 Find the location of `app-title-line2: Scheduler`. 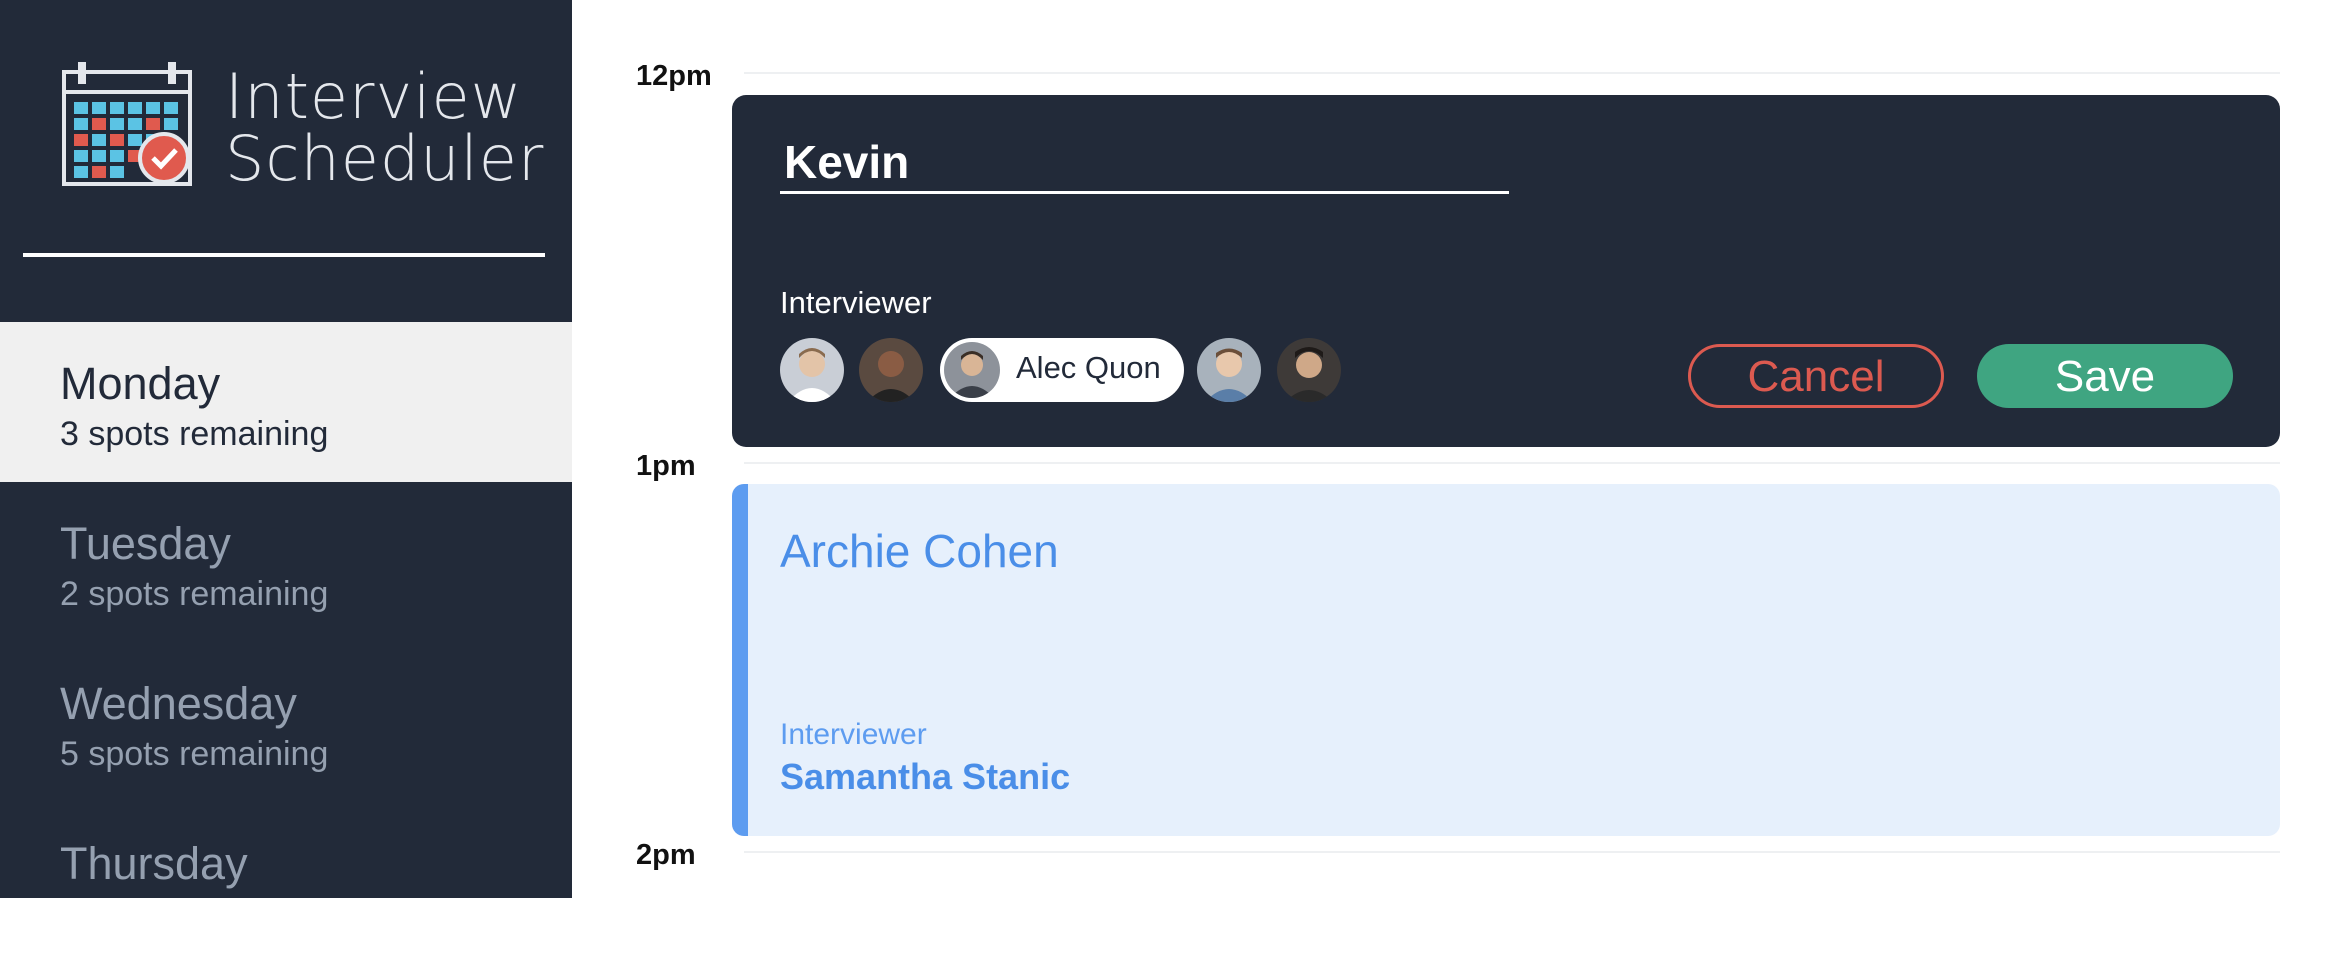

app-title-line2: Scheduler is located at coordinates (385, 158).